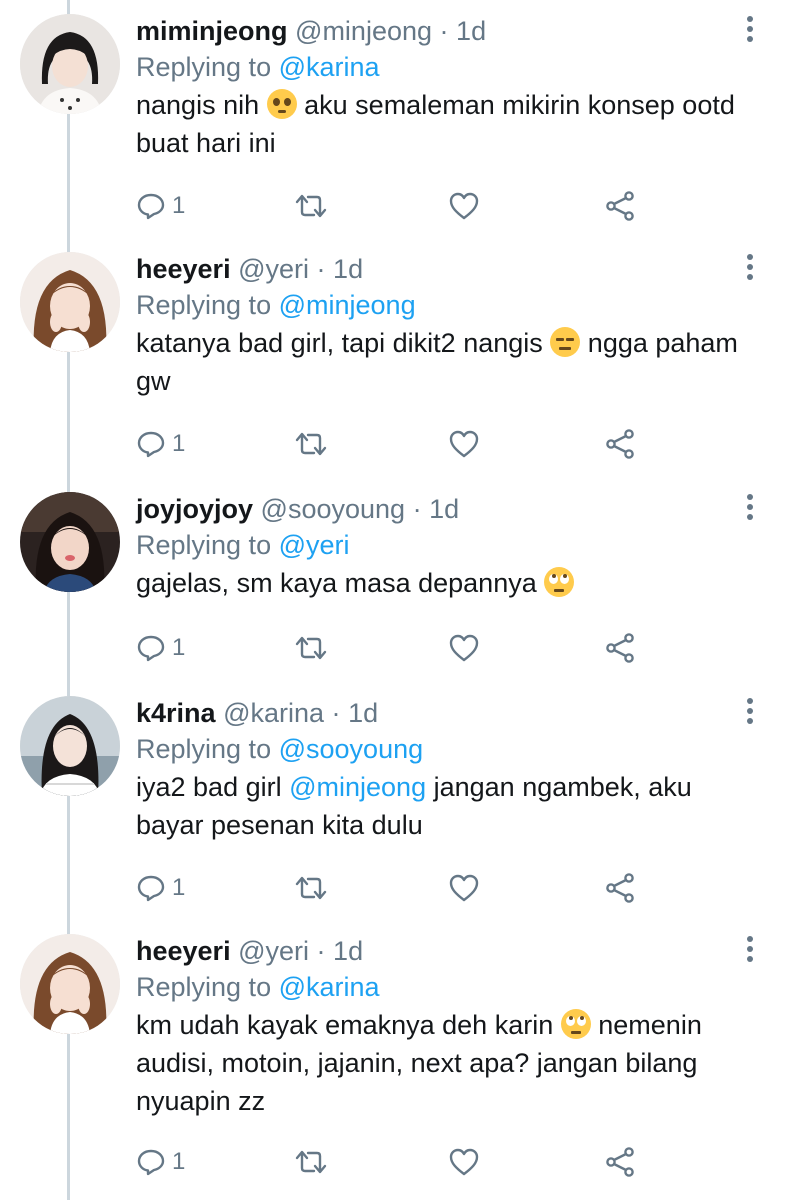  What do you see at coordinates (351, 749) in the screenshot?
I see `replying-to-mention: @sooyoung` at bounding box center [351, 749].